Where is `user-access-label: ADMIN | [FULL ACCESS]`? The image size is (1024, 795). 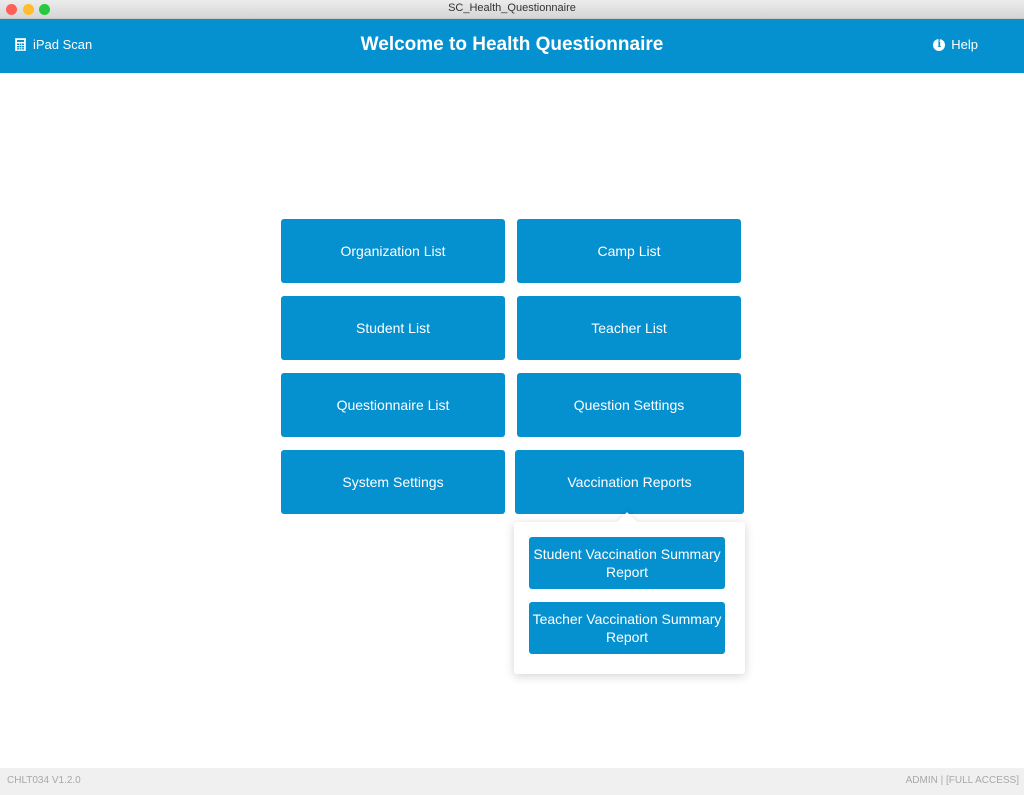
user-access-label: ADMIN | [FULL ACCESS] is located at coordinates (962, 780).